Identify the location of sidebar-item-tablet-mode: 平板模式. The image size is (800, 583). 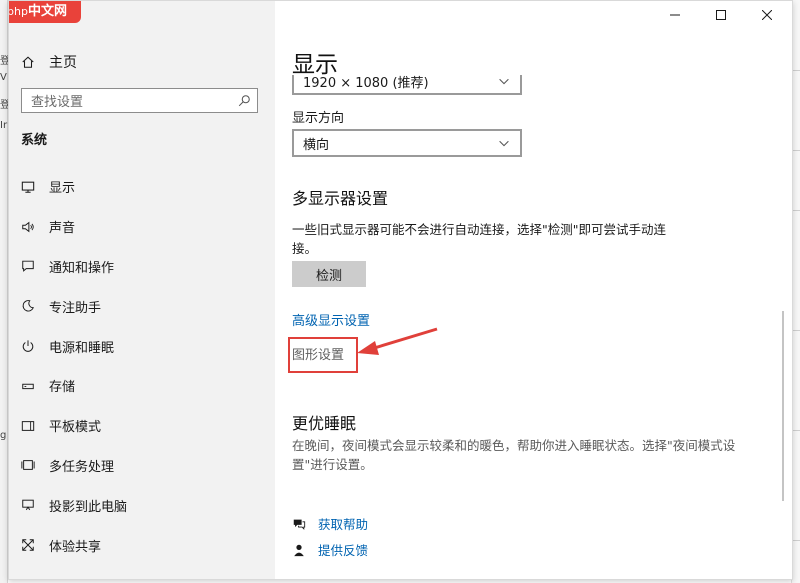
(142, 426).